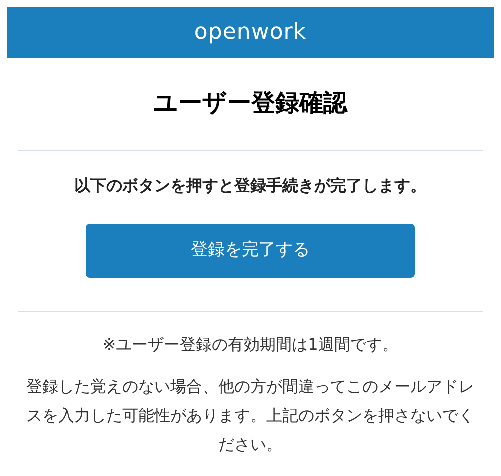 The height and width of the screenshot is (476, 501). I want to click on logo: openwork, so click(250, 33).